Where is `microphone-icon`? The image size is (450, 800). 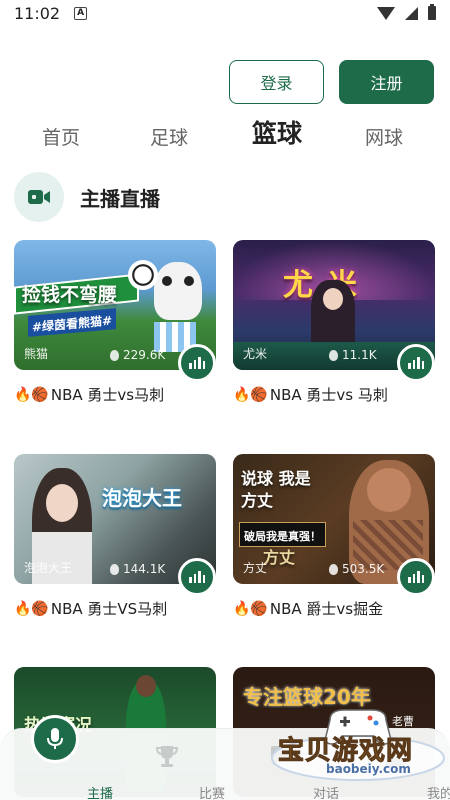
microphone-icon is located at coordinates (55, 739).